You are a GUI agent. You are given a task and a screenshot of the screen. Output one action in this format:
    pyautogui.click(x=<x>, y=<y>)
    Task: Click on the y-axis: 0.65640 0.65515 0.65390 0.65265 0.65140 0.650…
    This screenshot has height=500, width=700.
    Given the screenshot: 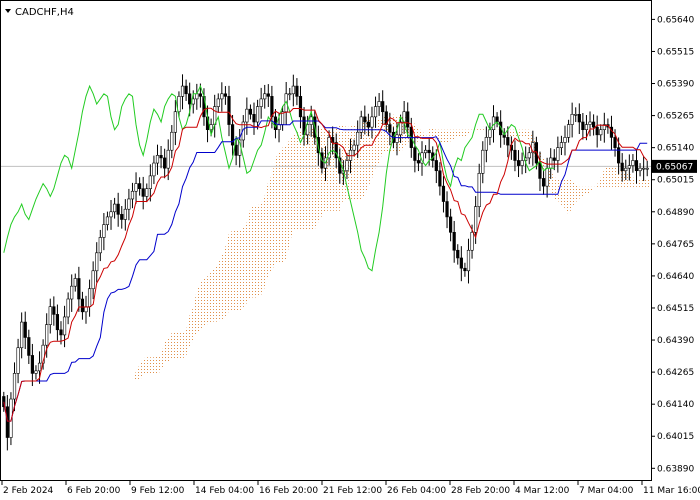 What is the action you would take?
    pyautogui.click(x=672, y=244)
    